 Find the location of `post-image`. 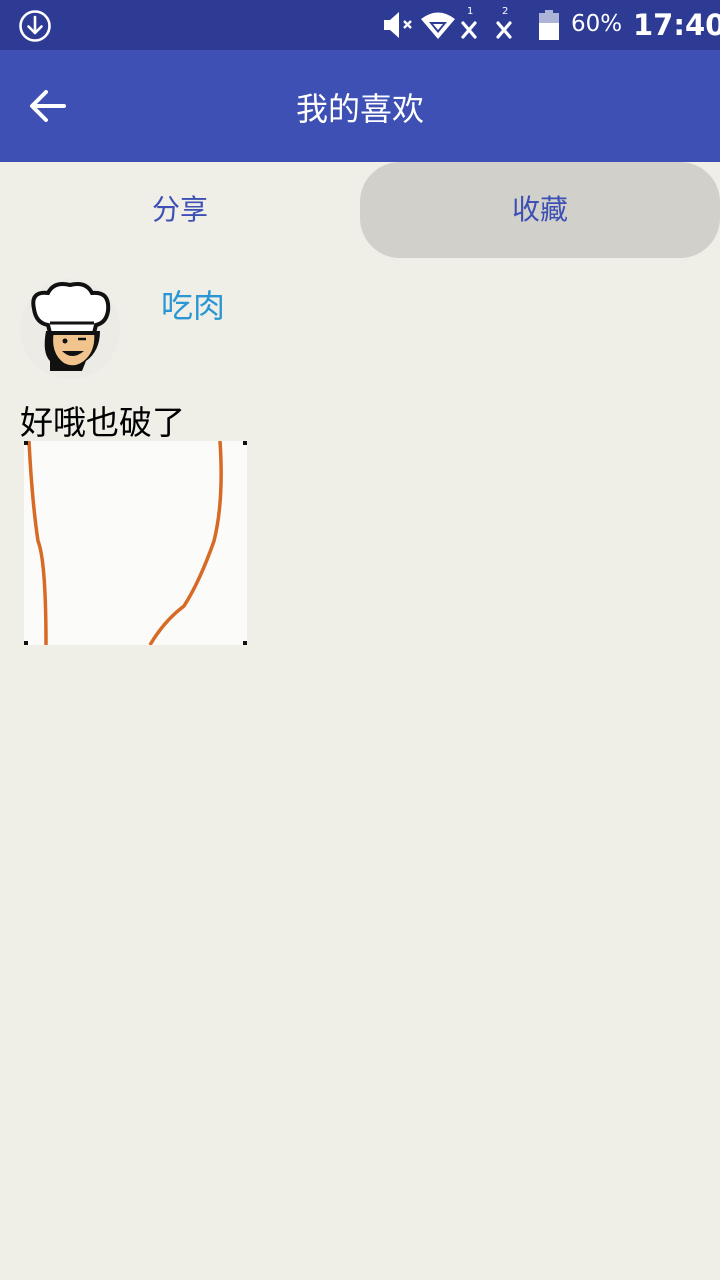

post-image is located at coordinates (135, 543).